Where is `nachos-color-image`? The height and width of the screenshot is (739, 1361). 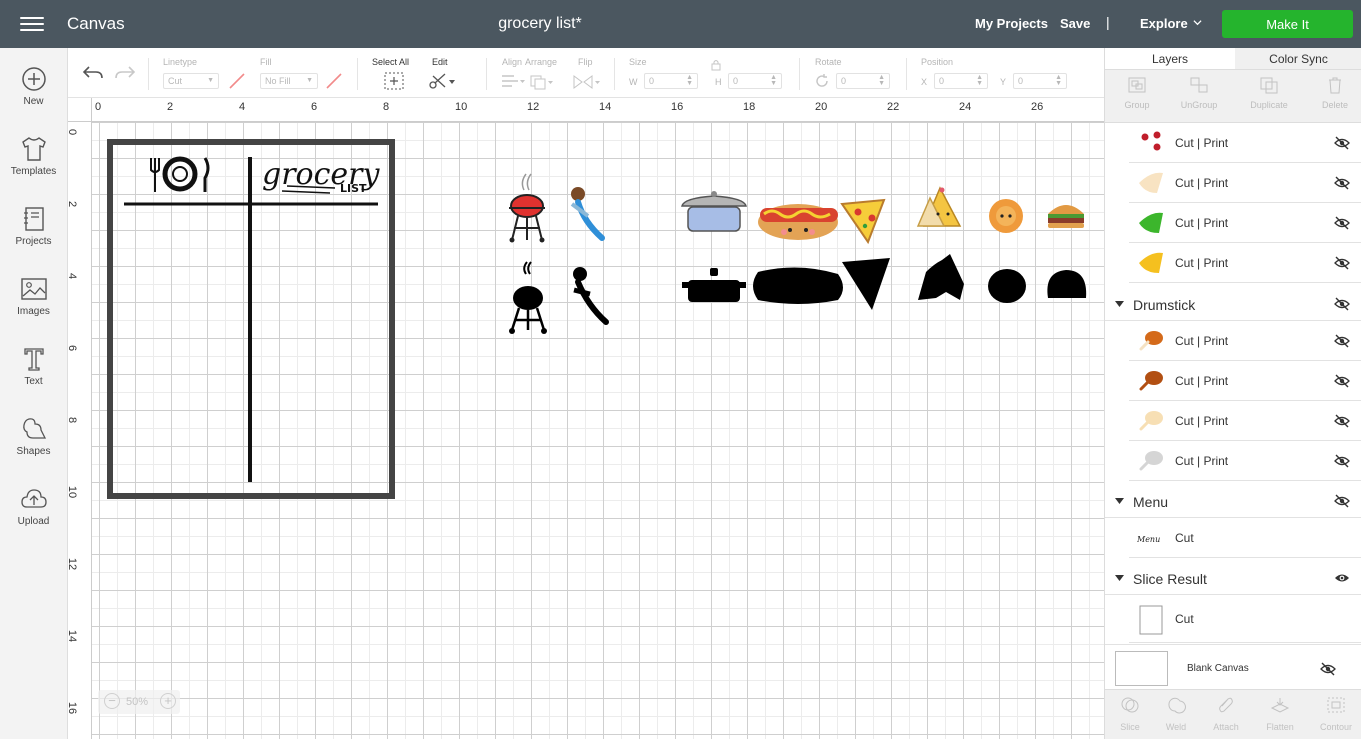
nachos-color-image is located at coordinates (939, 206).